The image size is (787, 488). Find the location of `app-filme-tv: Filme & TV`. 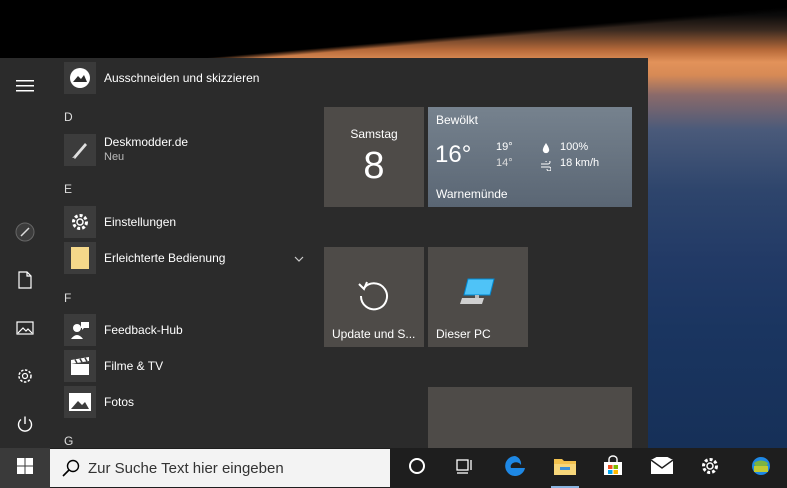

app-filme-tv: Filme & TV is located at coordinates (113, 366).